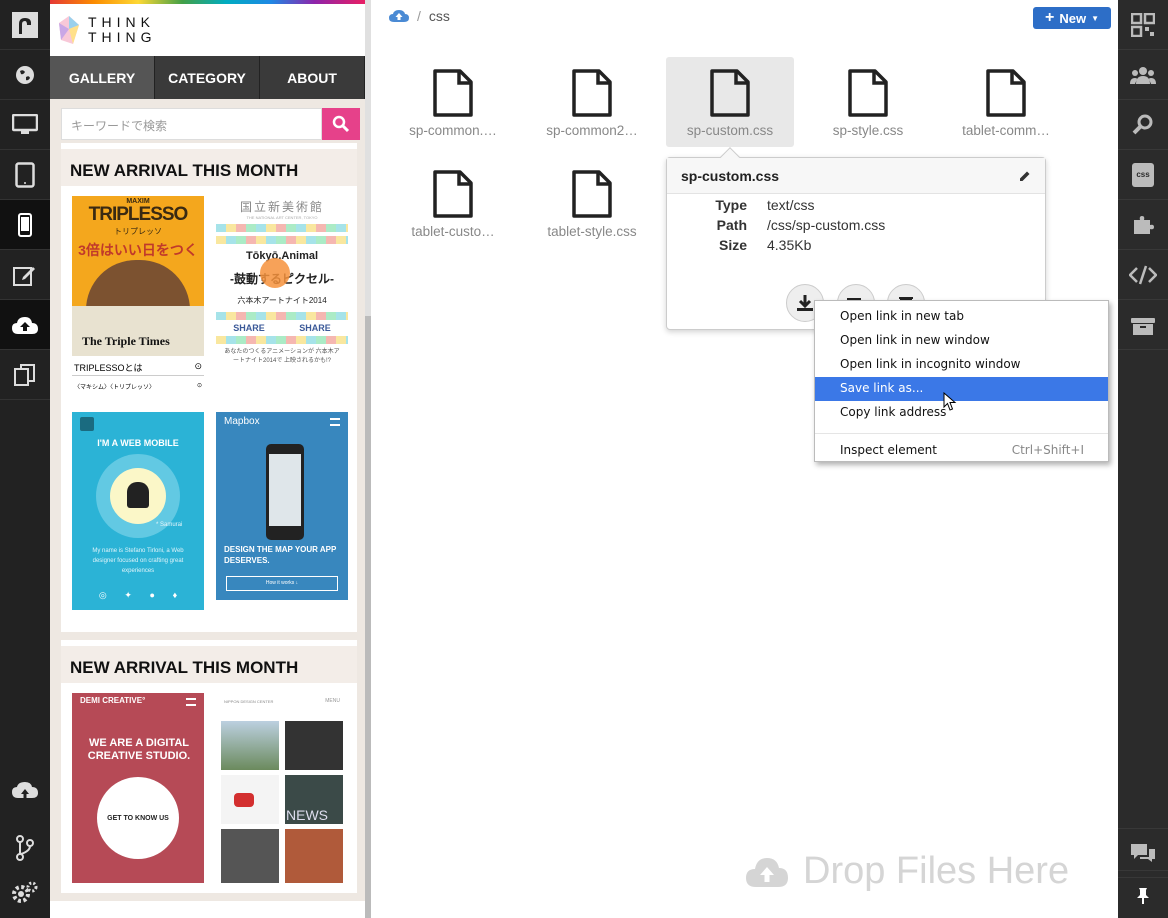 The height and width of the screenshot is (918, 1168). Describe the element at coordinates (789, 245) in the screenshot. I see `size-value: 4.35Kb` at that location.